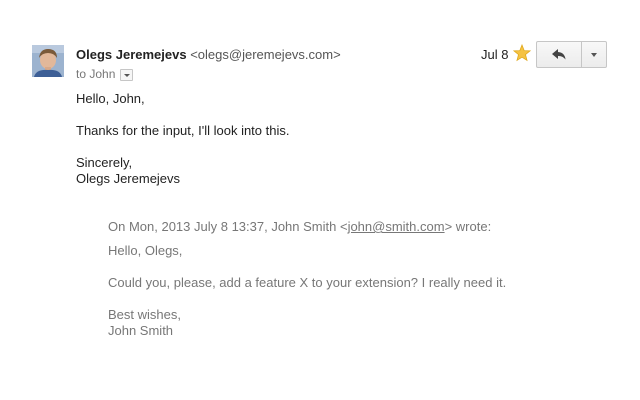 The width and height of the screenshot is (640, 400). What do you see at coordinates (141, 330) in the screenshot?
I see `quote-signature: John Smith` at bounding box center [141, 330].